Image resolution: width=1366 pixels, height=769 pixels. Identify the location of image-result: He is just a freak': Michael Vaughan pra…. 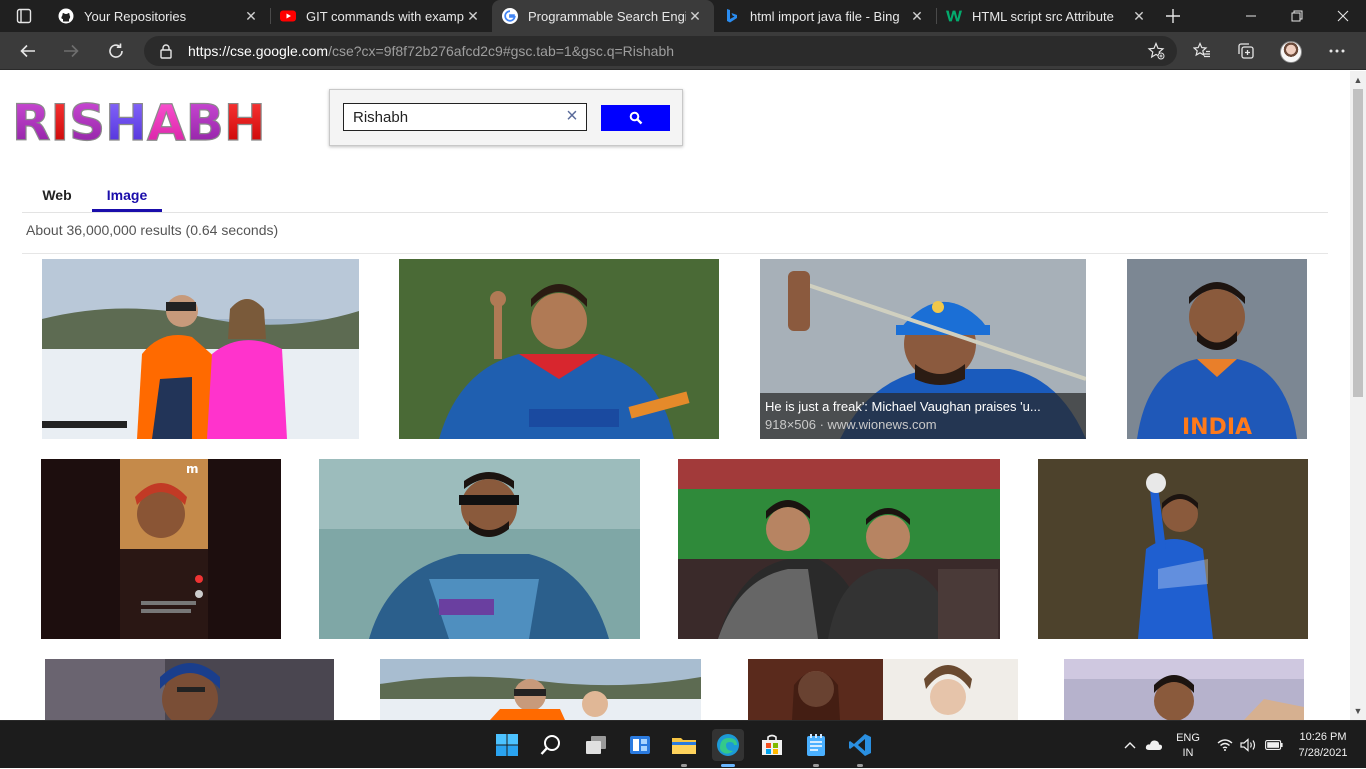
(923, 349).